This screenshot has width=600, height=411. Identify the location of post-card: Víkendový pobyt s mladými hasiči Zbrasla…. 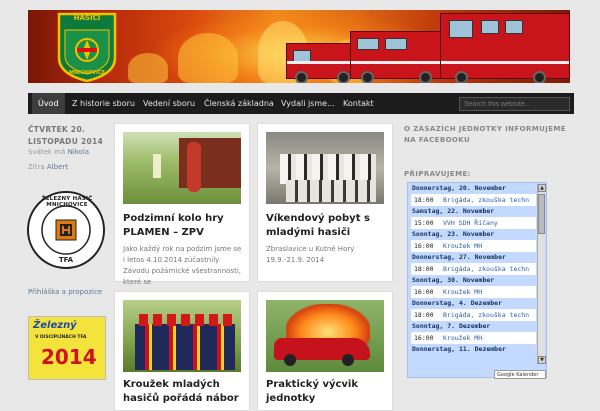
(325, 202).